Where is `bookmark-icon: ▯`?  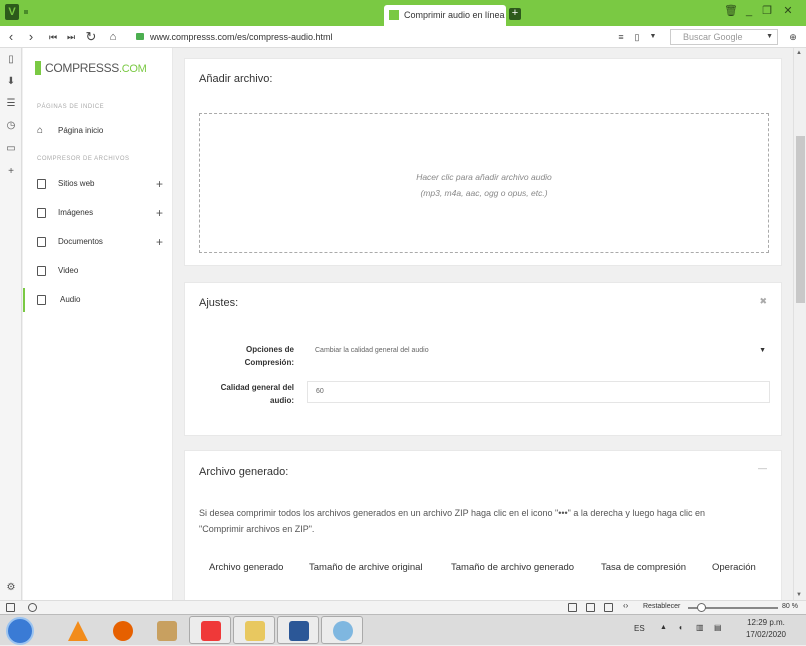 bookmark-icon: ▯ is located at coordinates (637, 37).